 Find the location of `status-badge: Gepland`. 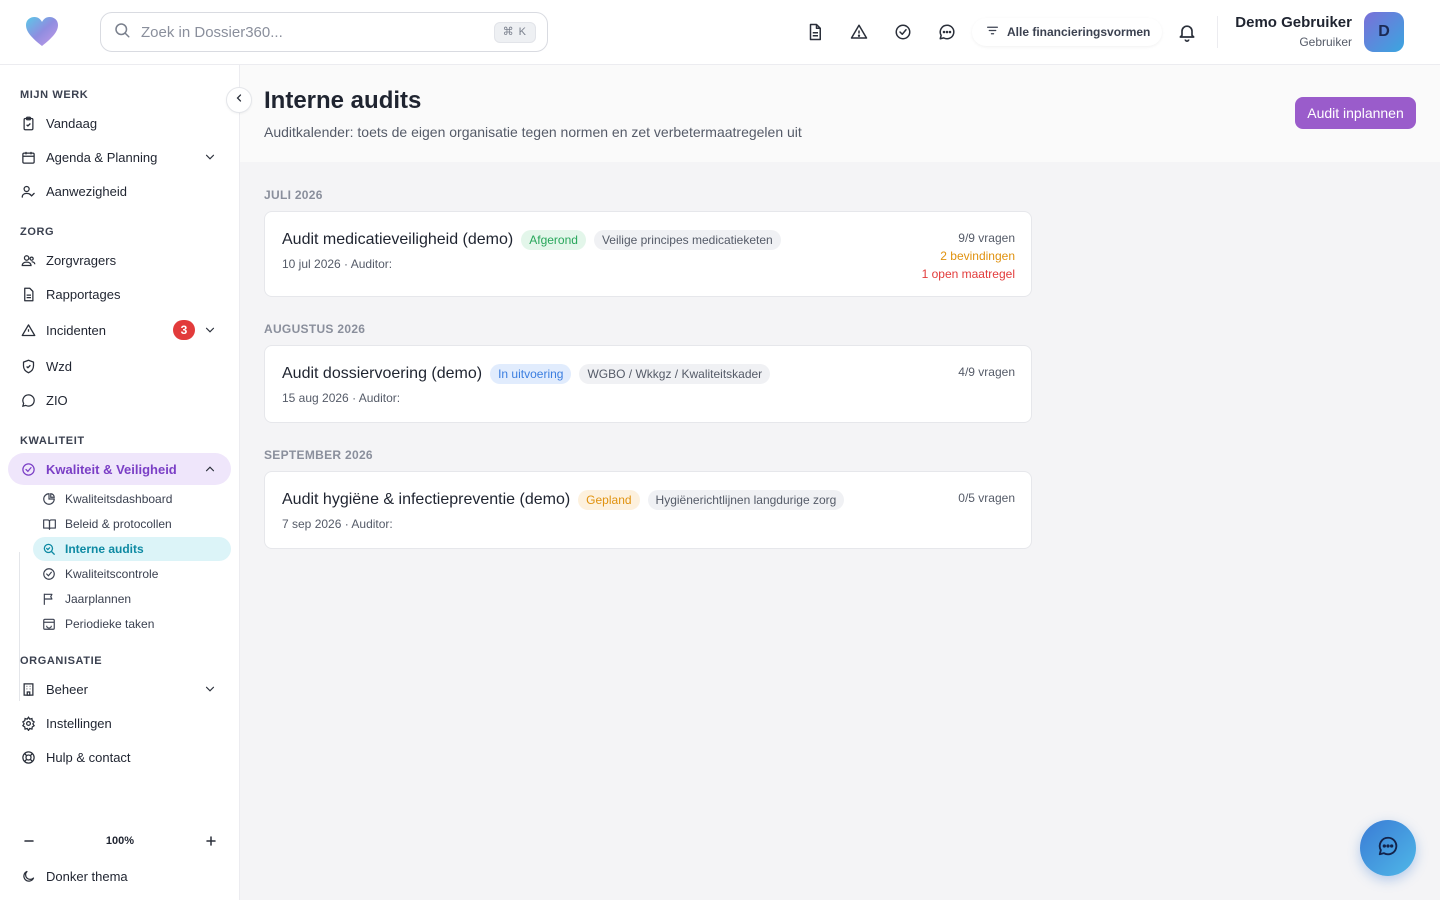

status-badge: Gepland is located at coordinates (609, 500).